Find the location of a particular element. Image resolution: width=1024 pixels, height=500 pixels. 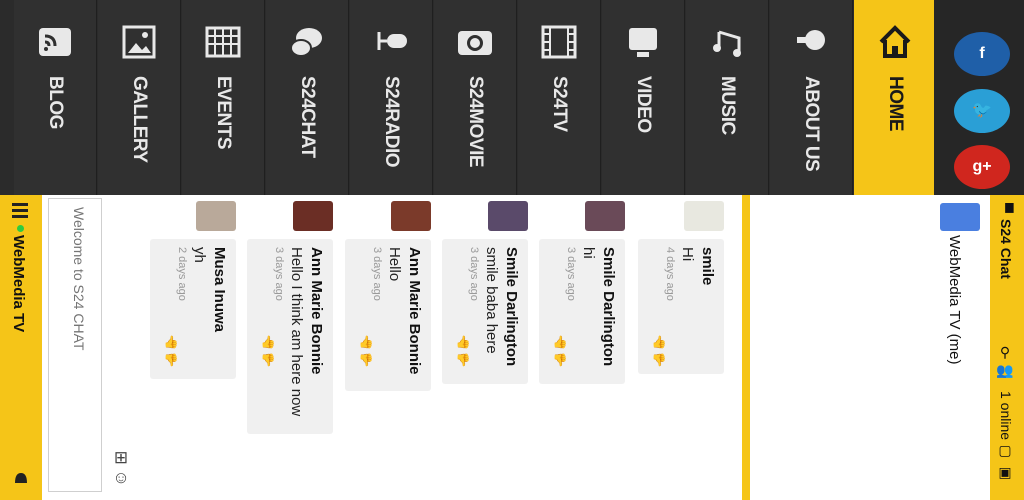

chat-panel-strip: ▀ S24 Chat ⚲ 👥 1 online ▢ ▣ is located at coordinates (1007, 347).